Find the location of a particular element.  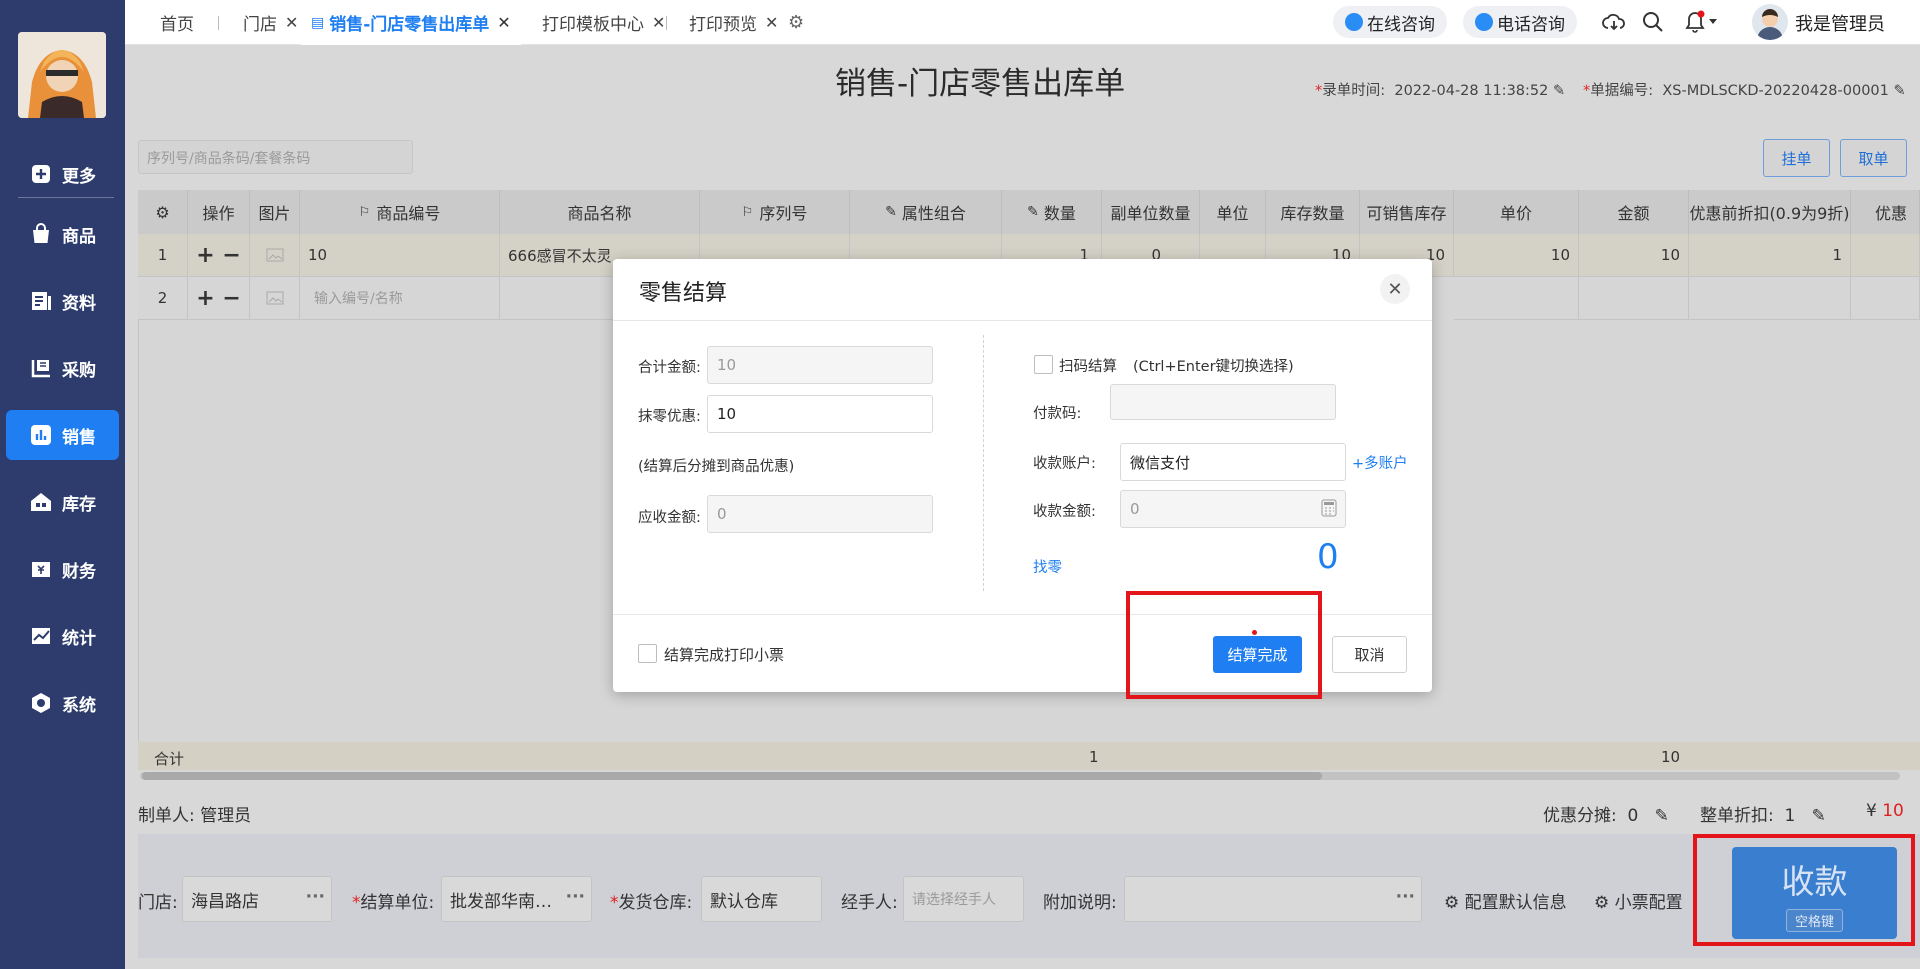

config-default-button: ⚙ 配置默认信息 is located at coordinates (1505, 900).